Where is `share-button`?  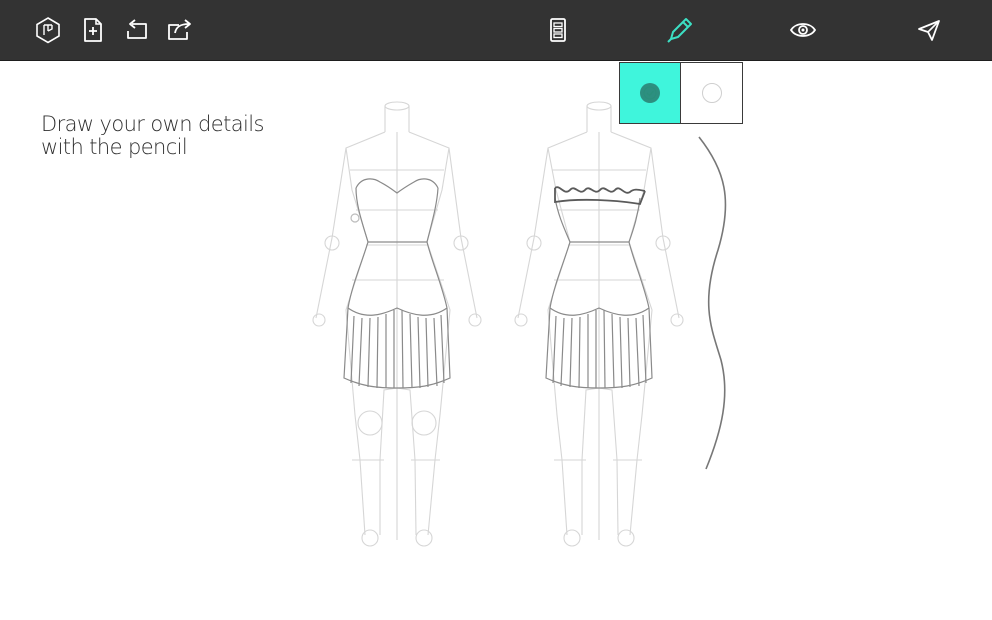
share-button is located at coordinates (179, 30).